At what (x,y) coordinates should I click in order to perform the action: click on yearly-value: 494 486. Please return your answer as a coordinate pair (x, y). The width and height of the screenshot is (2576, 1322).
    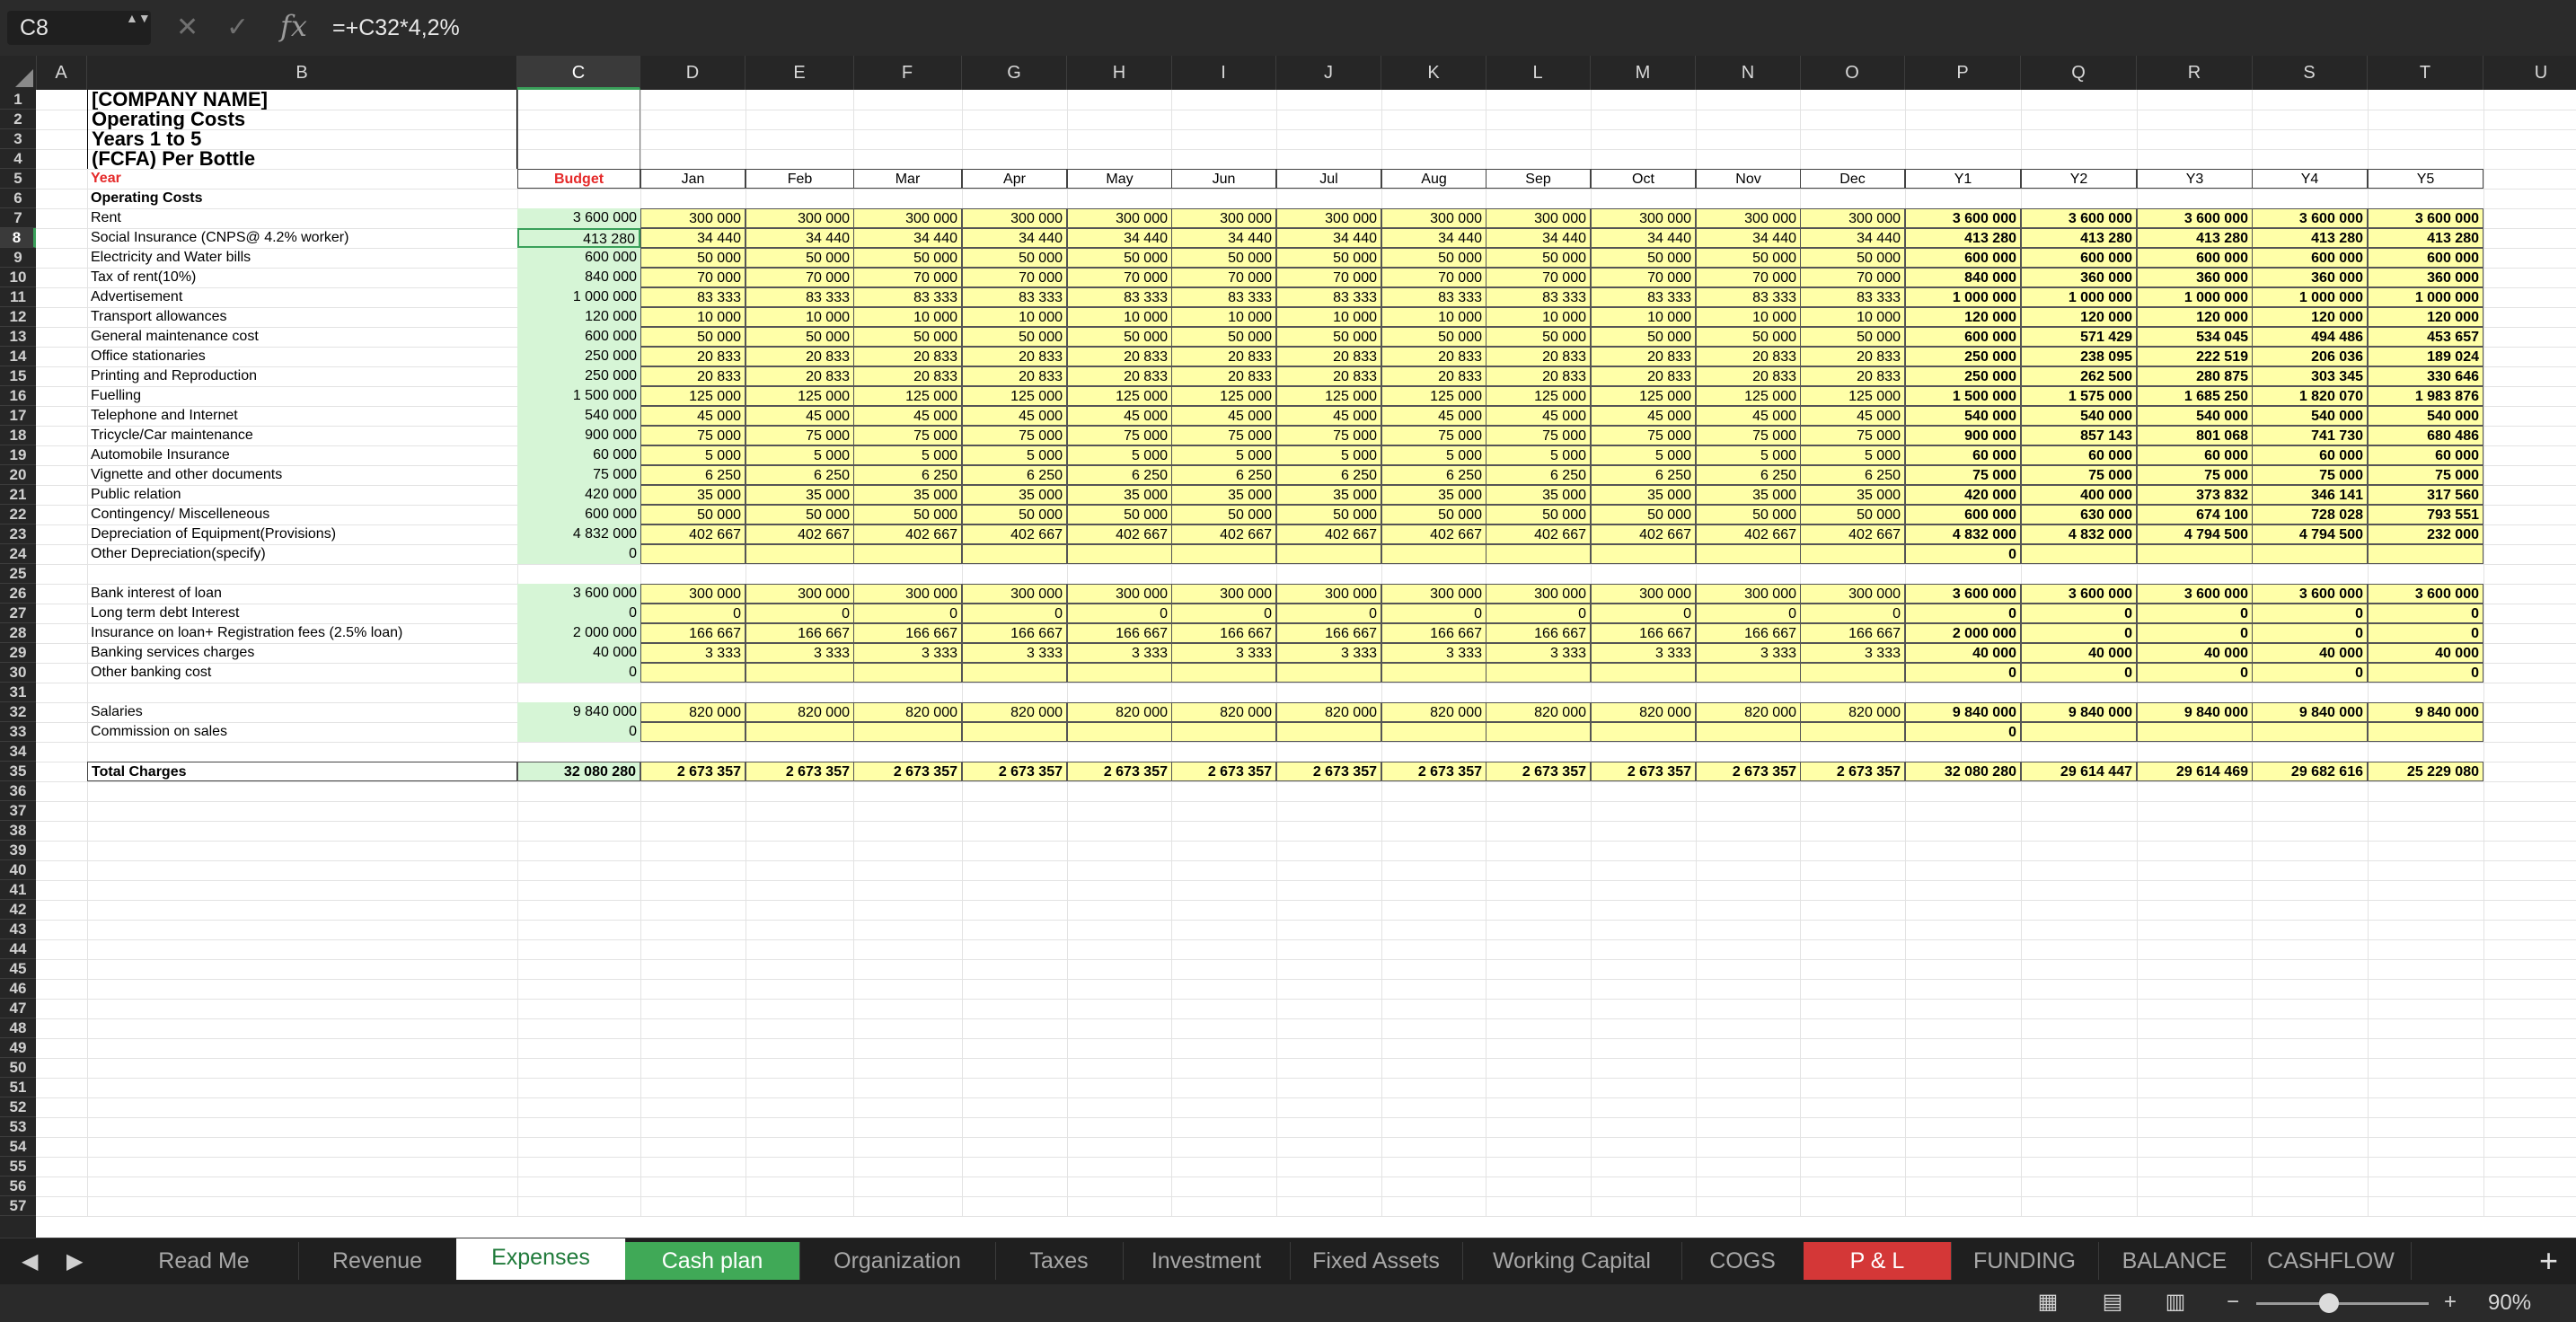
    Looking at the image, I should click on (2310, 337).